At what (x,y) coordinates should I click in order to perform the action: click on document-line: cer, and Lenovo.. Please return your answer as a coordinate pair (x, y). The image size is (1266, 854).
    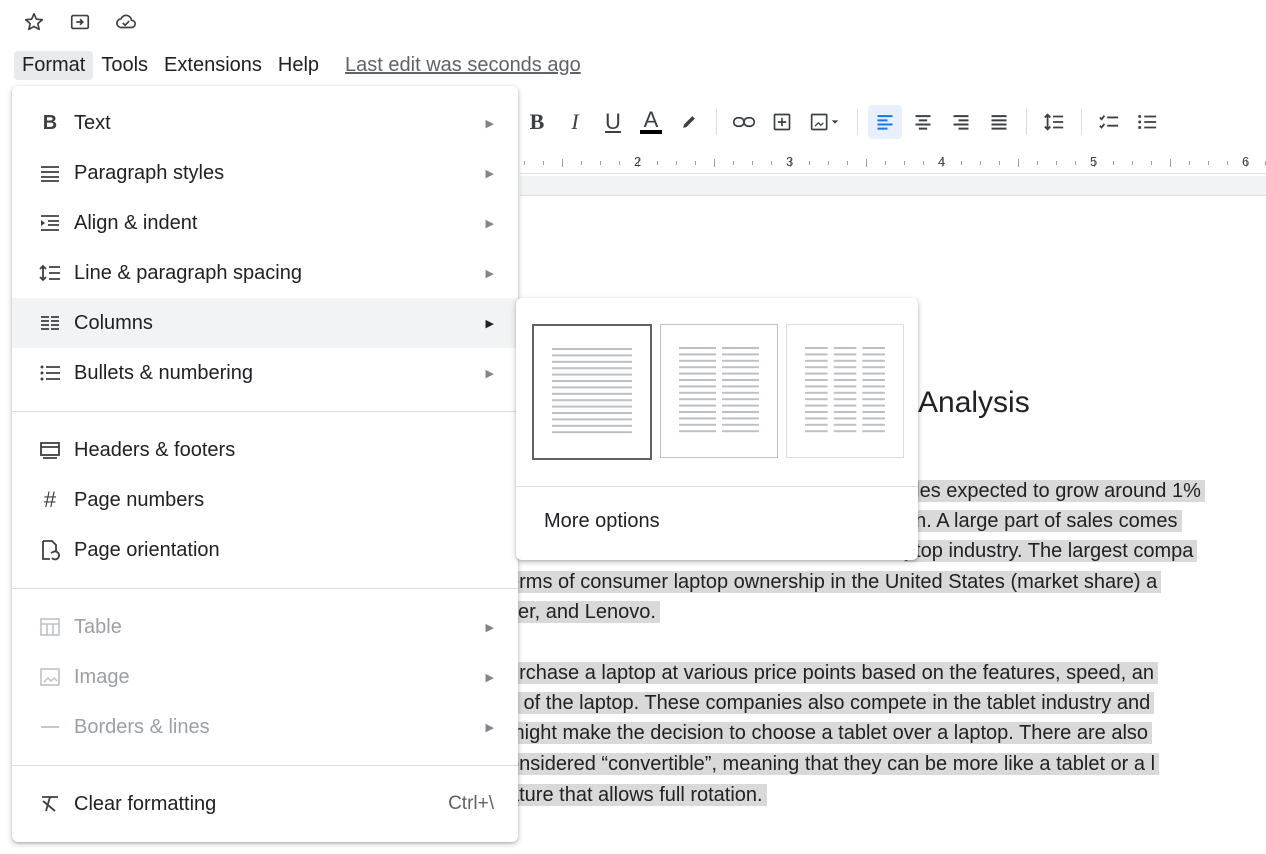
    Looking at the image, I should click on (584, 612).